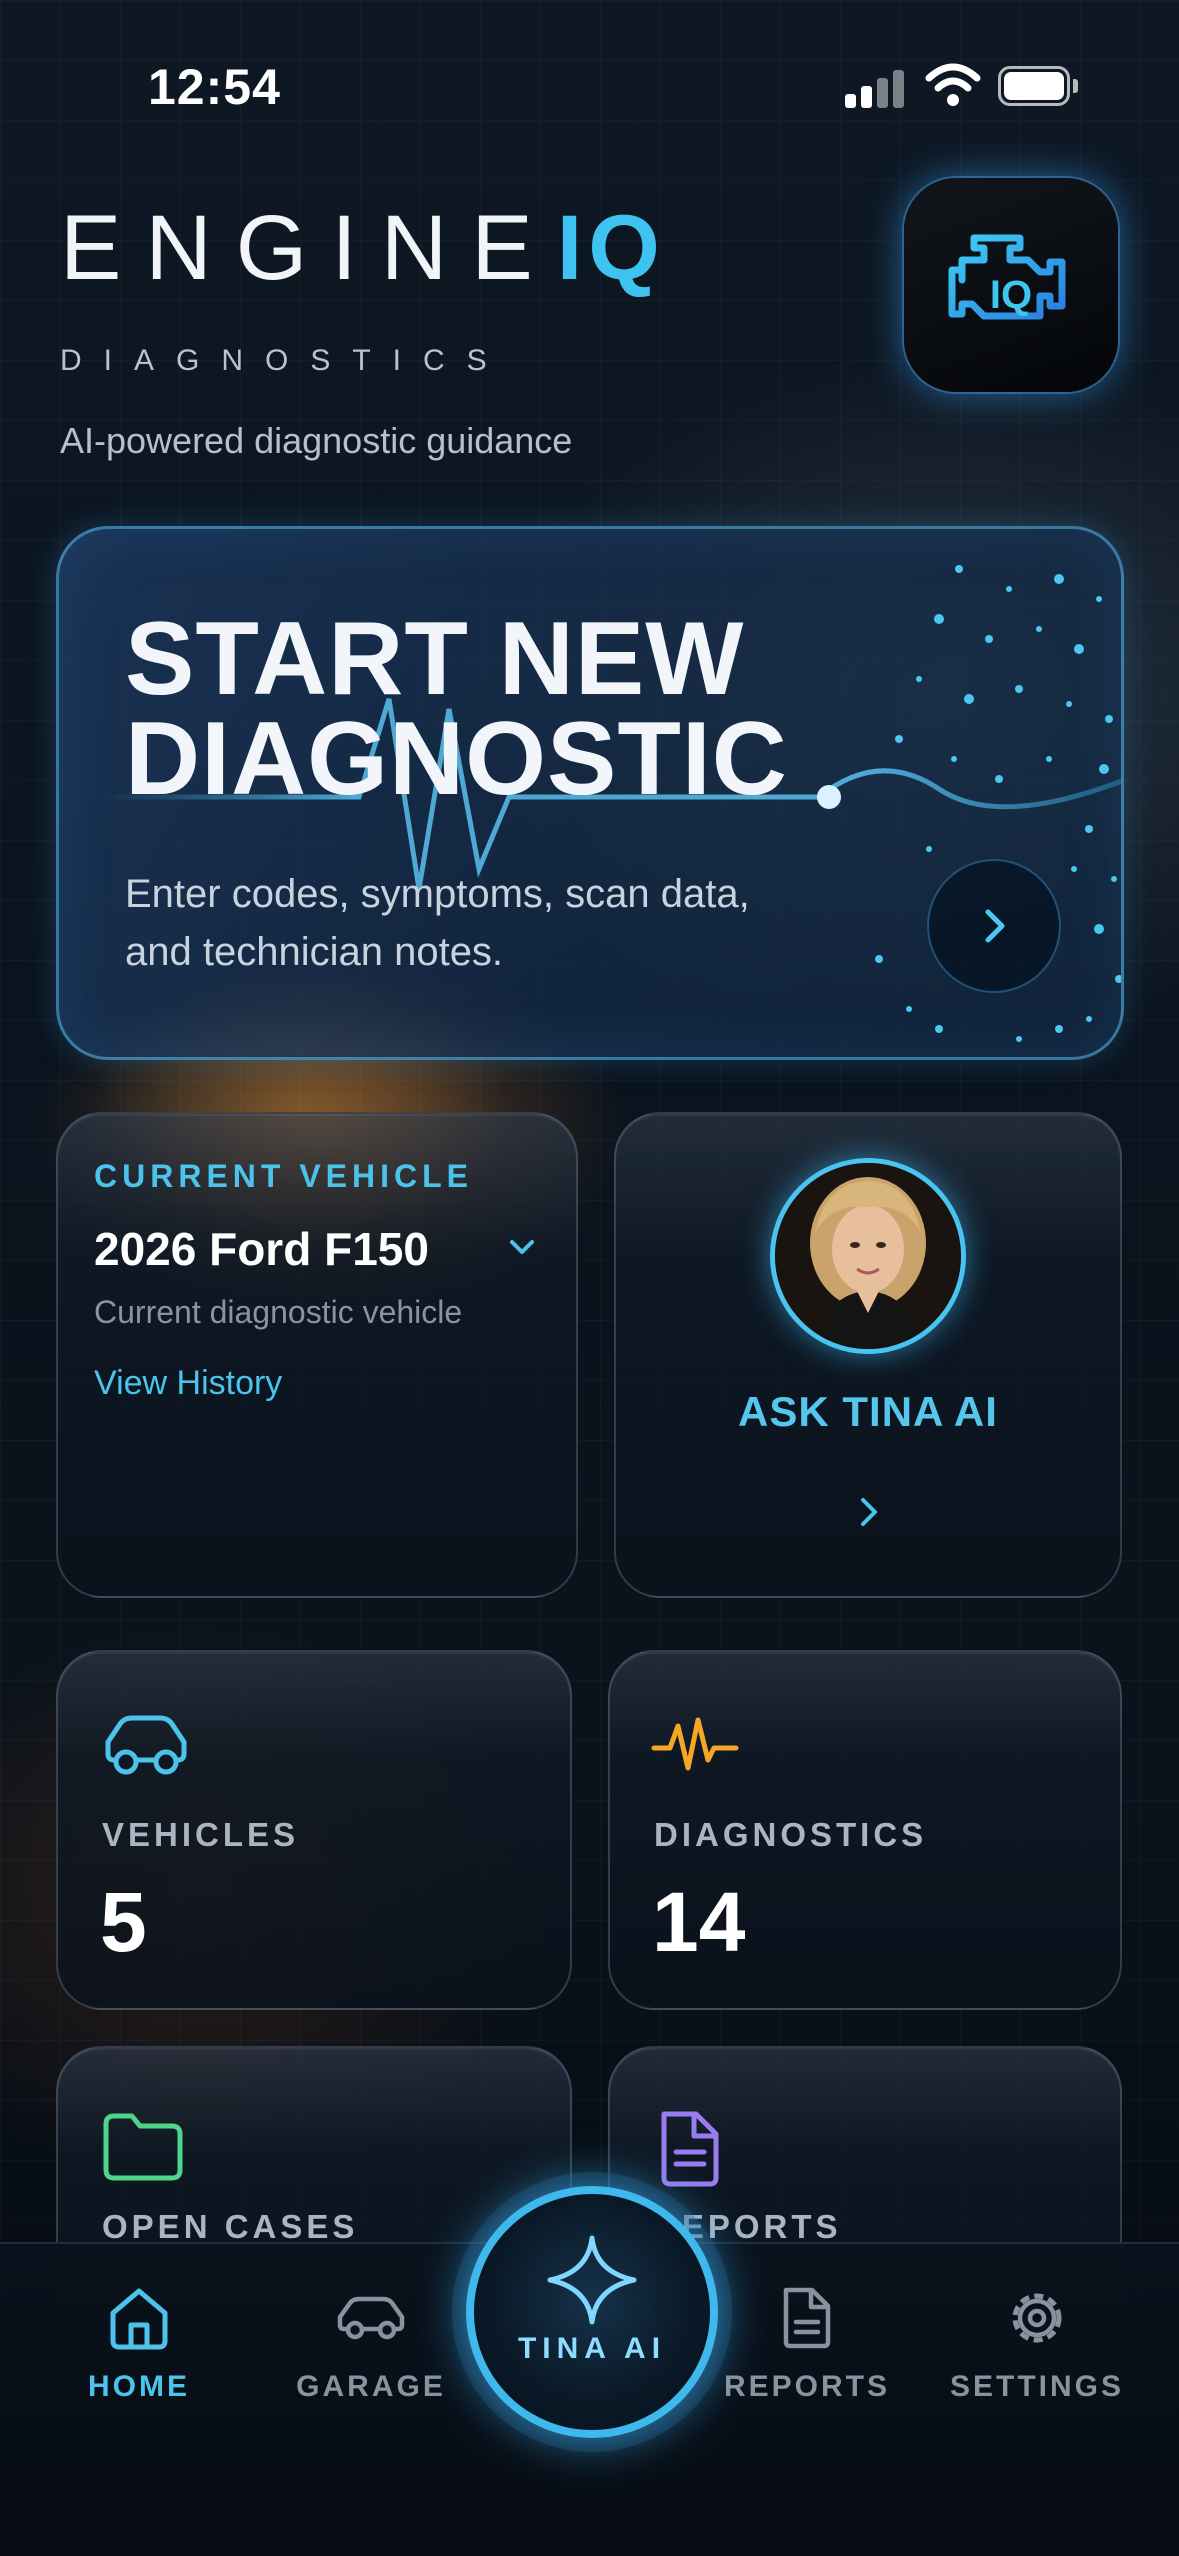  What do you see at coordinates (371, 2355) in the screenshot?
I see `tab-garage: GARAGE` at bounding box center [371, 2355].